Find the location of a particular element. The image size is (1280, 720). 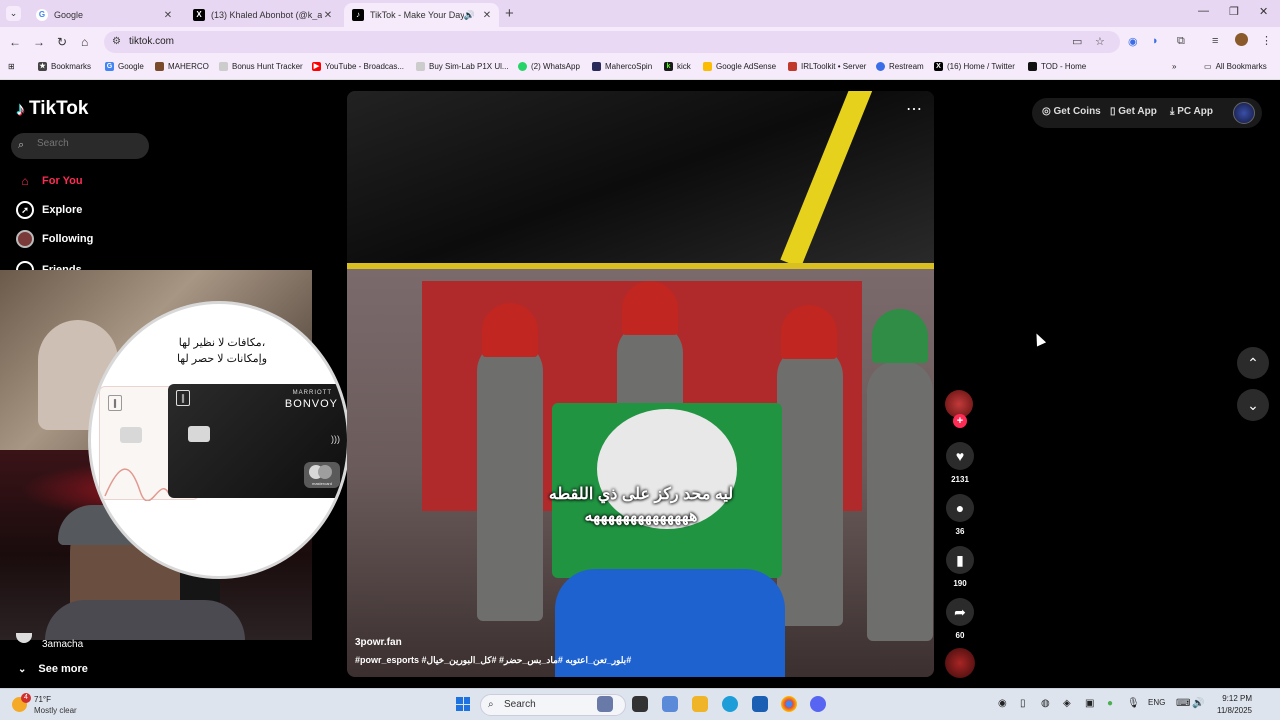

tray-app-icon: ▯ is located at coordinates (1023, 703).